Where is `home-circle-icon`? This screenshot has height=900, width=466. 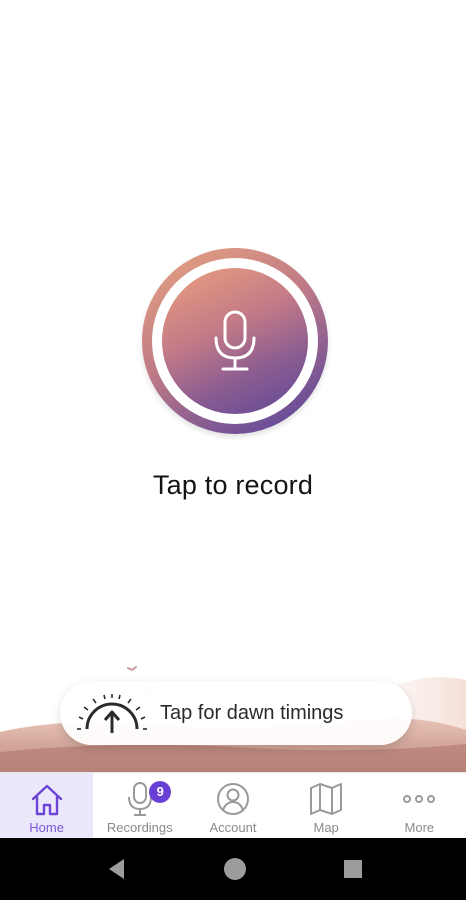
home-circle-icon is located at coordinates (235, 869).